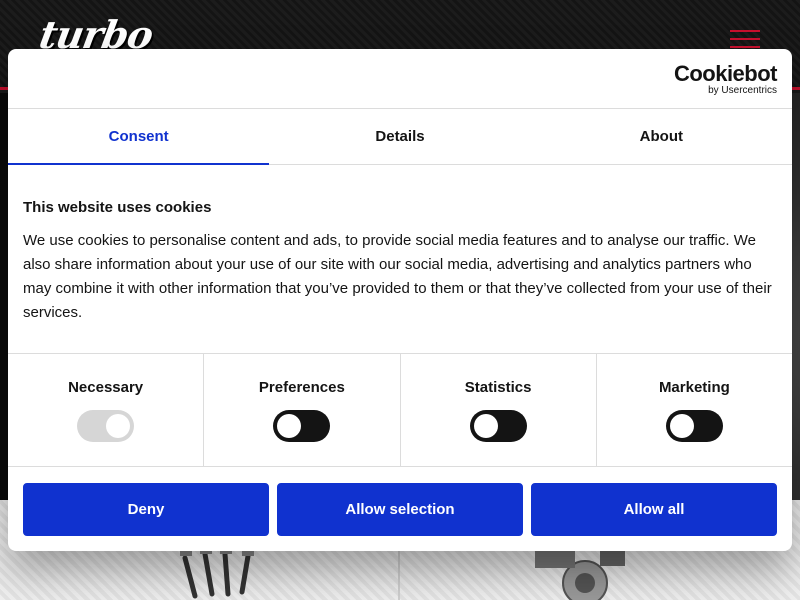  What do you see at coordinates (661, 136) in the screenshot?
I see `tab-about: About` at bounding box center [661, 136].